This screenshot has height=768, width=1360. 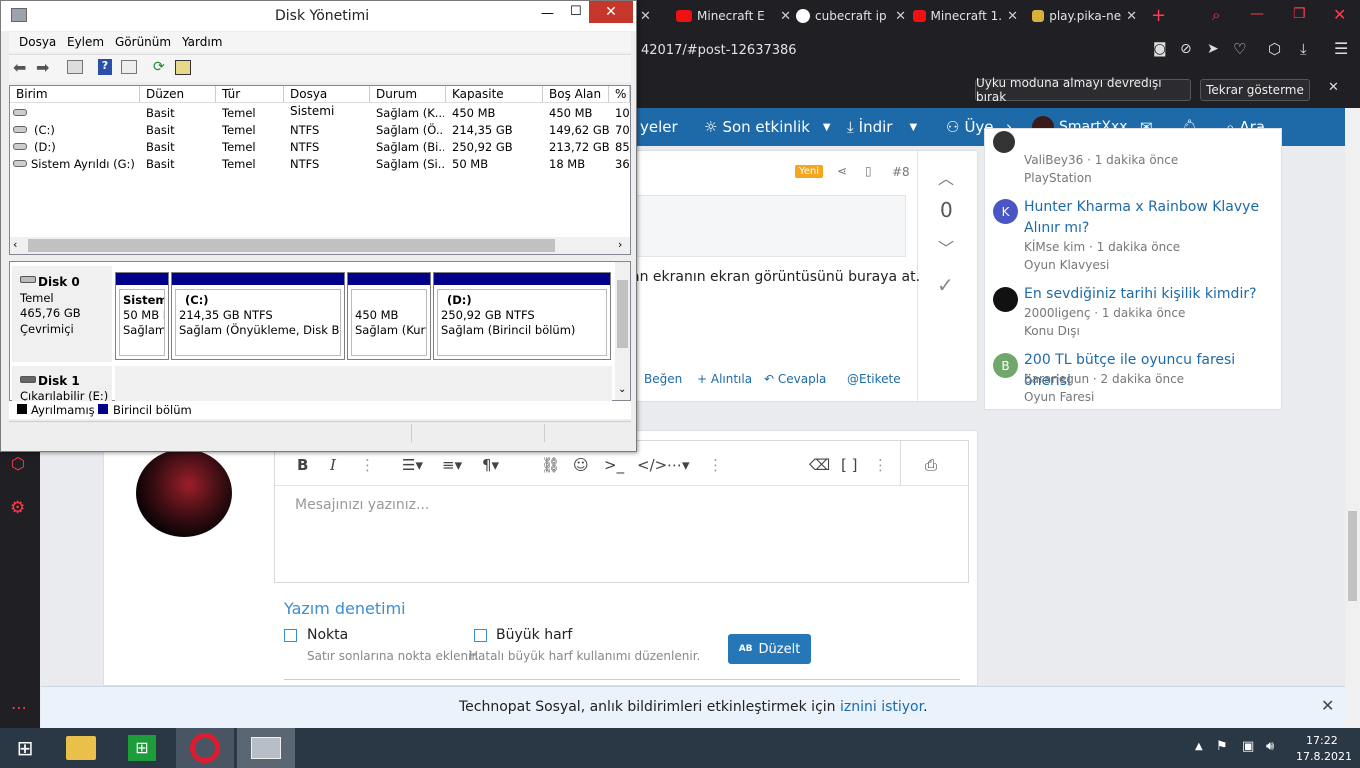 What do you see at coordinates (652, 465) in the screenshot?
I see `code-block-icon: </>` at bounding box center [652, 465].